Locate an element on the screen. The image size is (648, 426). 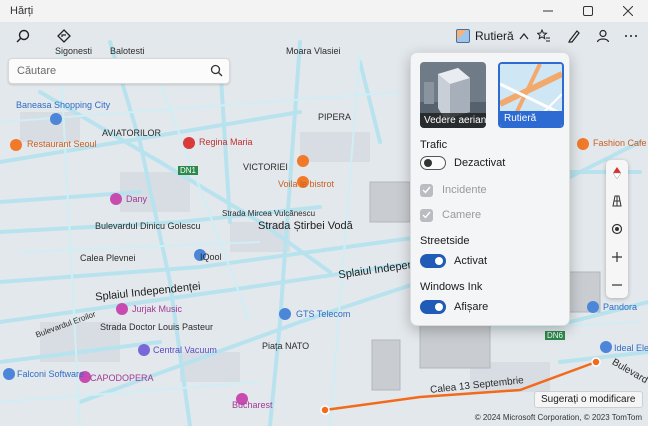
streetside-toggle is located at coordinates (433, 261).